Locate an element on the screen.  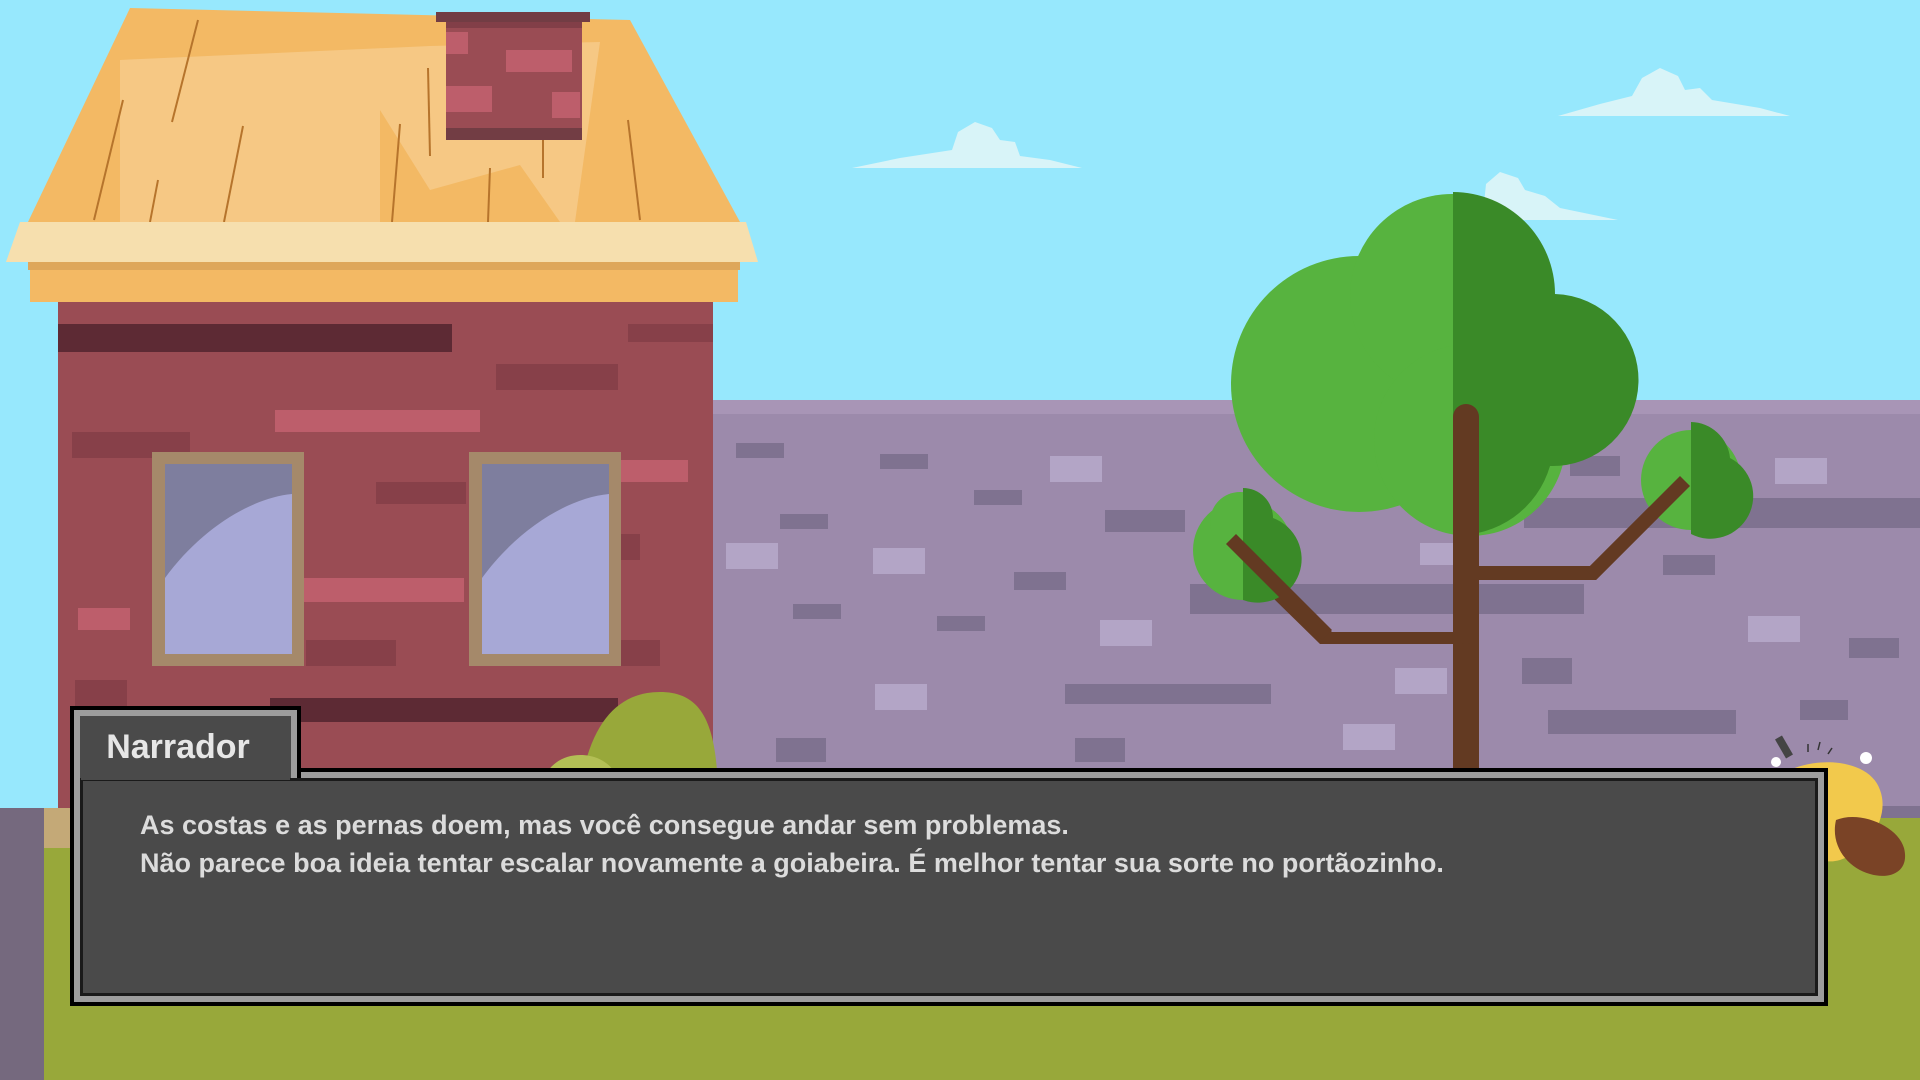
gate-post is located at coordinates (22, 944).